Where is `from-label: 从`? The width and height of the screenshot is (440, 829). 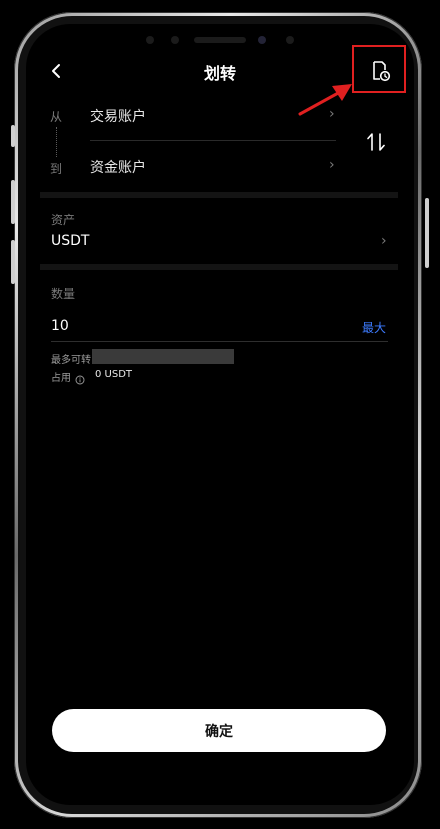
from-label: 从 is located at coordinates (56, 117).